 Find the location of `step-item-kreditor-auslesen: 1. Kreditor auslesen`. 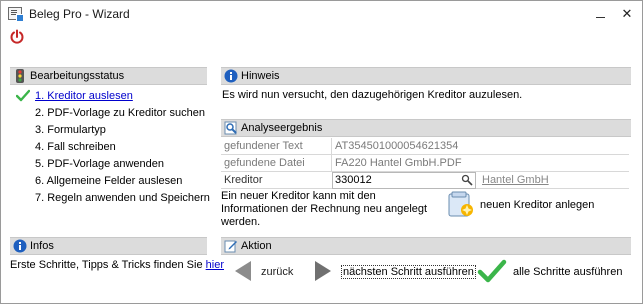

step-item-kreditor-auslesen: 1. Kreditor auslesen is located at coordinates (111, 96).